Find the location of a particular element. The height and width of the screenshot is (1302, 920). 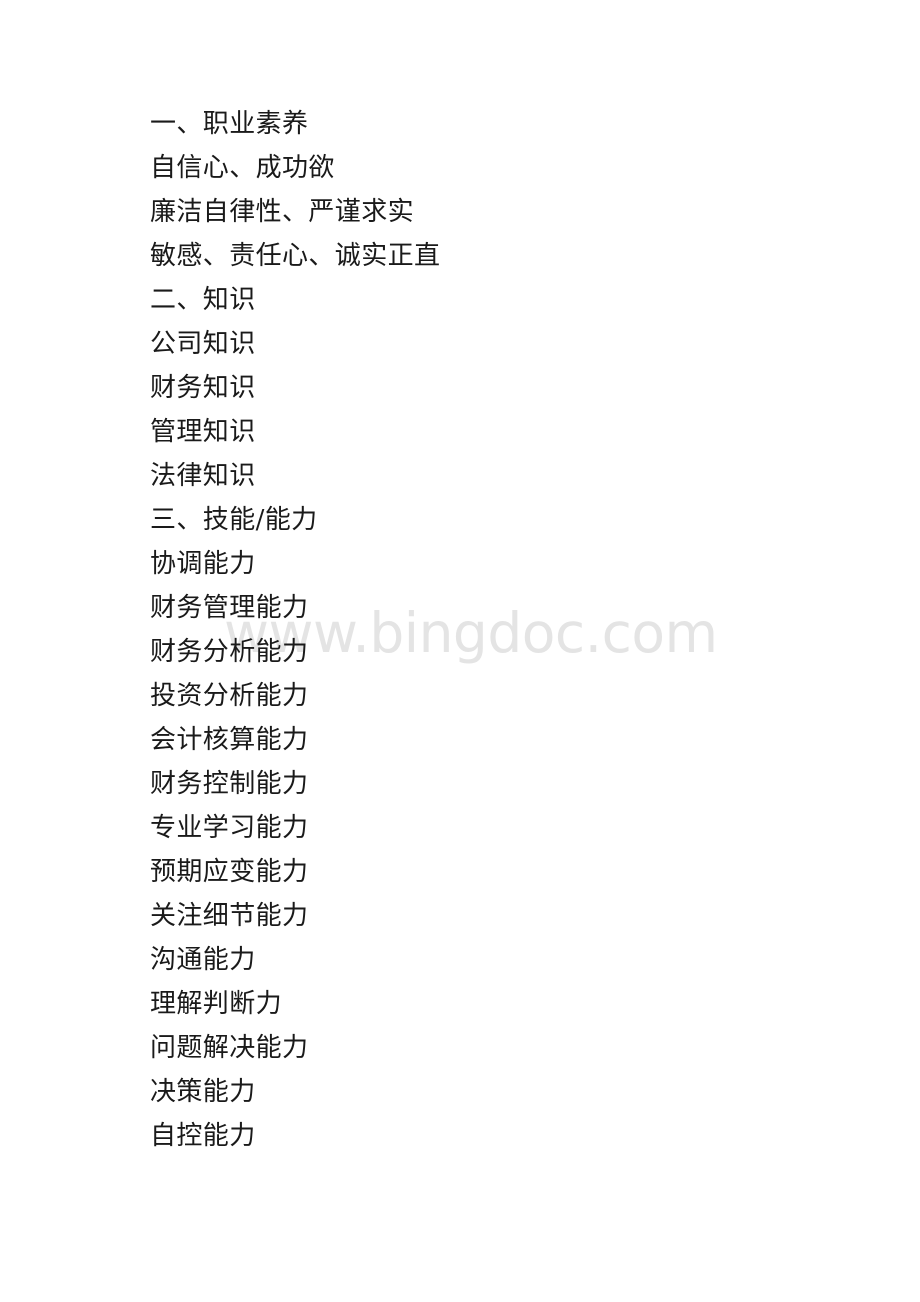

text-line: 投资分析能力 is located at coordinates (229, 696).